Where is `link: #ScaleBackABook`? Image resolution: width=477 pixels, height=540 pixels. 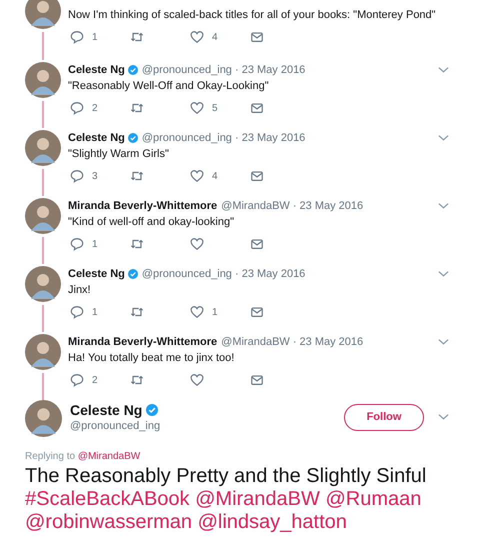 link: #ScaleBackABook is located at coordinates (107, 499).